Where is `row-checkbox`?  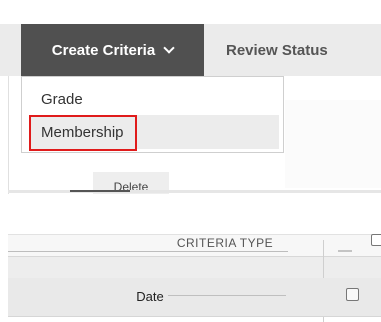 row-checkbox is located at coordinates (352, 294).